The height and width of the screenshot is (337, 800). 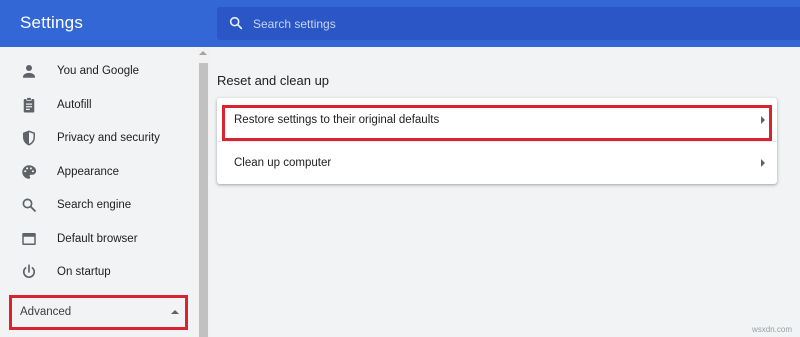 I want to click on sidebar-item-label: Default browser, so click(x=97, y=238).